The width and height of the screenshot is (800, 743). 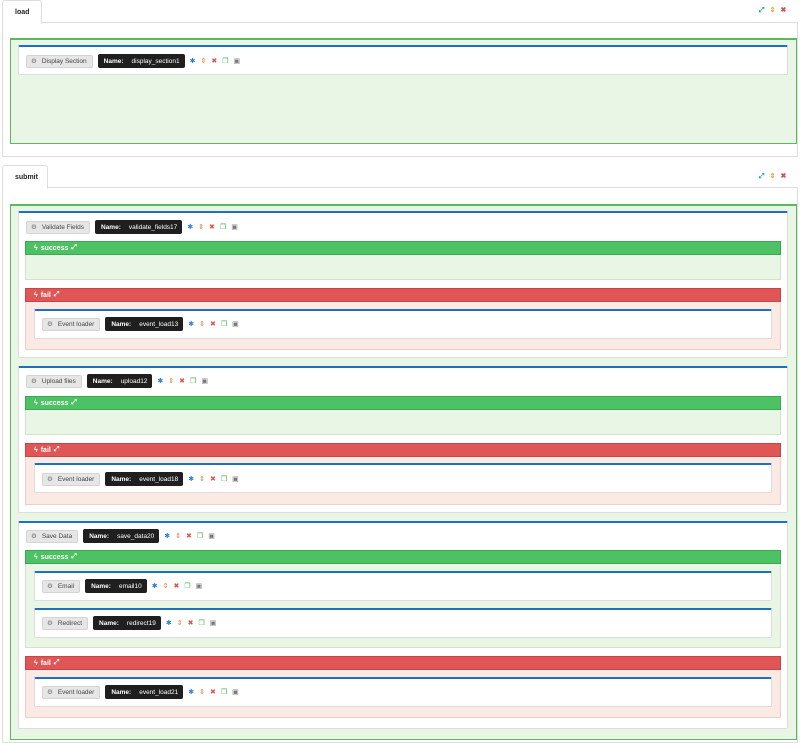 What do you see at coordinates (403, 295) in the screenshot?
I see `validate-fail-bar: ϟ fail ⤢` at bounding box center [403, 295].